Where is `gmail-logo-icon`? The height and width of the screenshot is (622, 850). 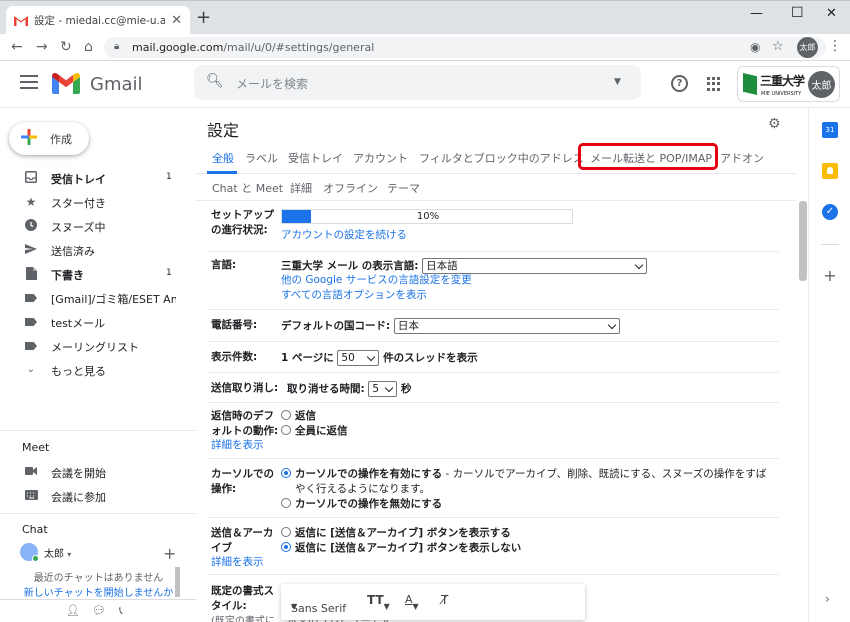
gmail-logo-icon is located at coordinates (66, 84).